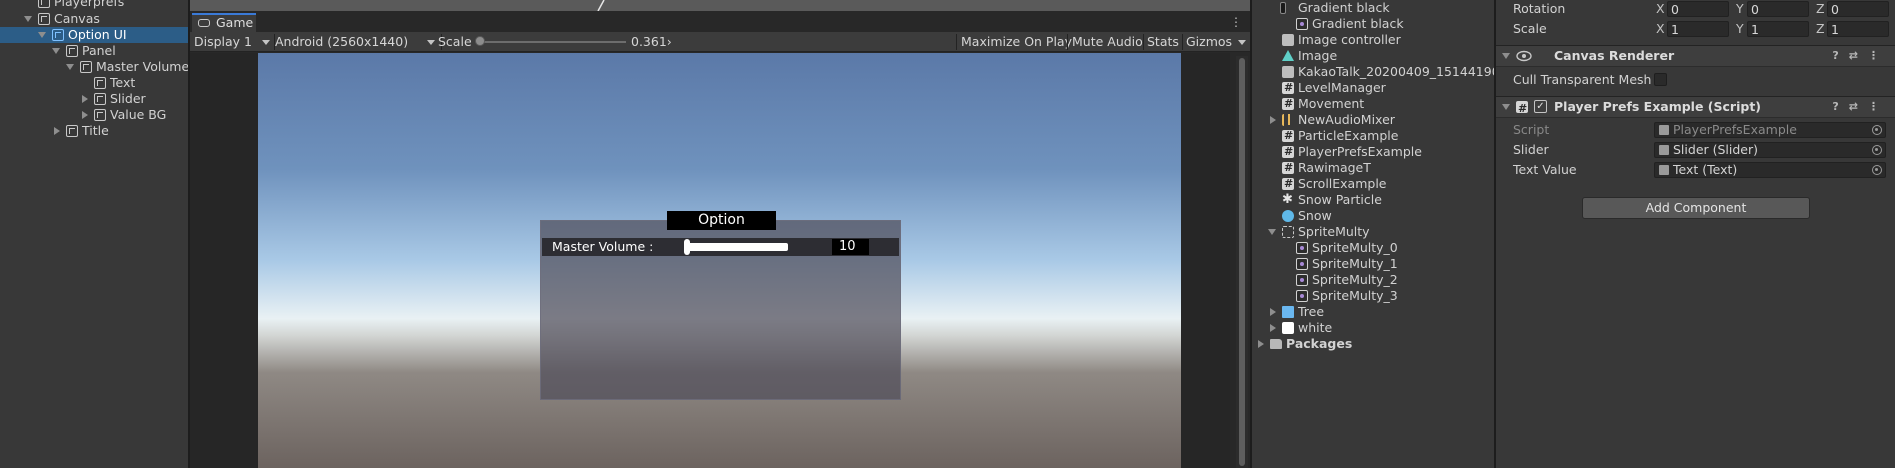 The height and width of the screenshot is (468, 1895). What do you see at coordinates (1163, 42) in the screenshot?
I see `stats-toggle: Stats` at bounding box center [1163, 42].